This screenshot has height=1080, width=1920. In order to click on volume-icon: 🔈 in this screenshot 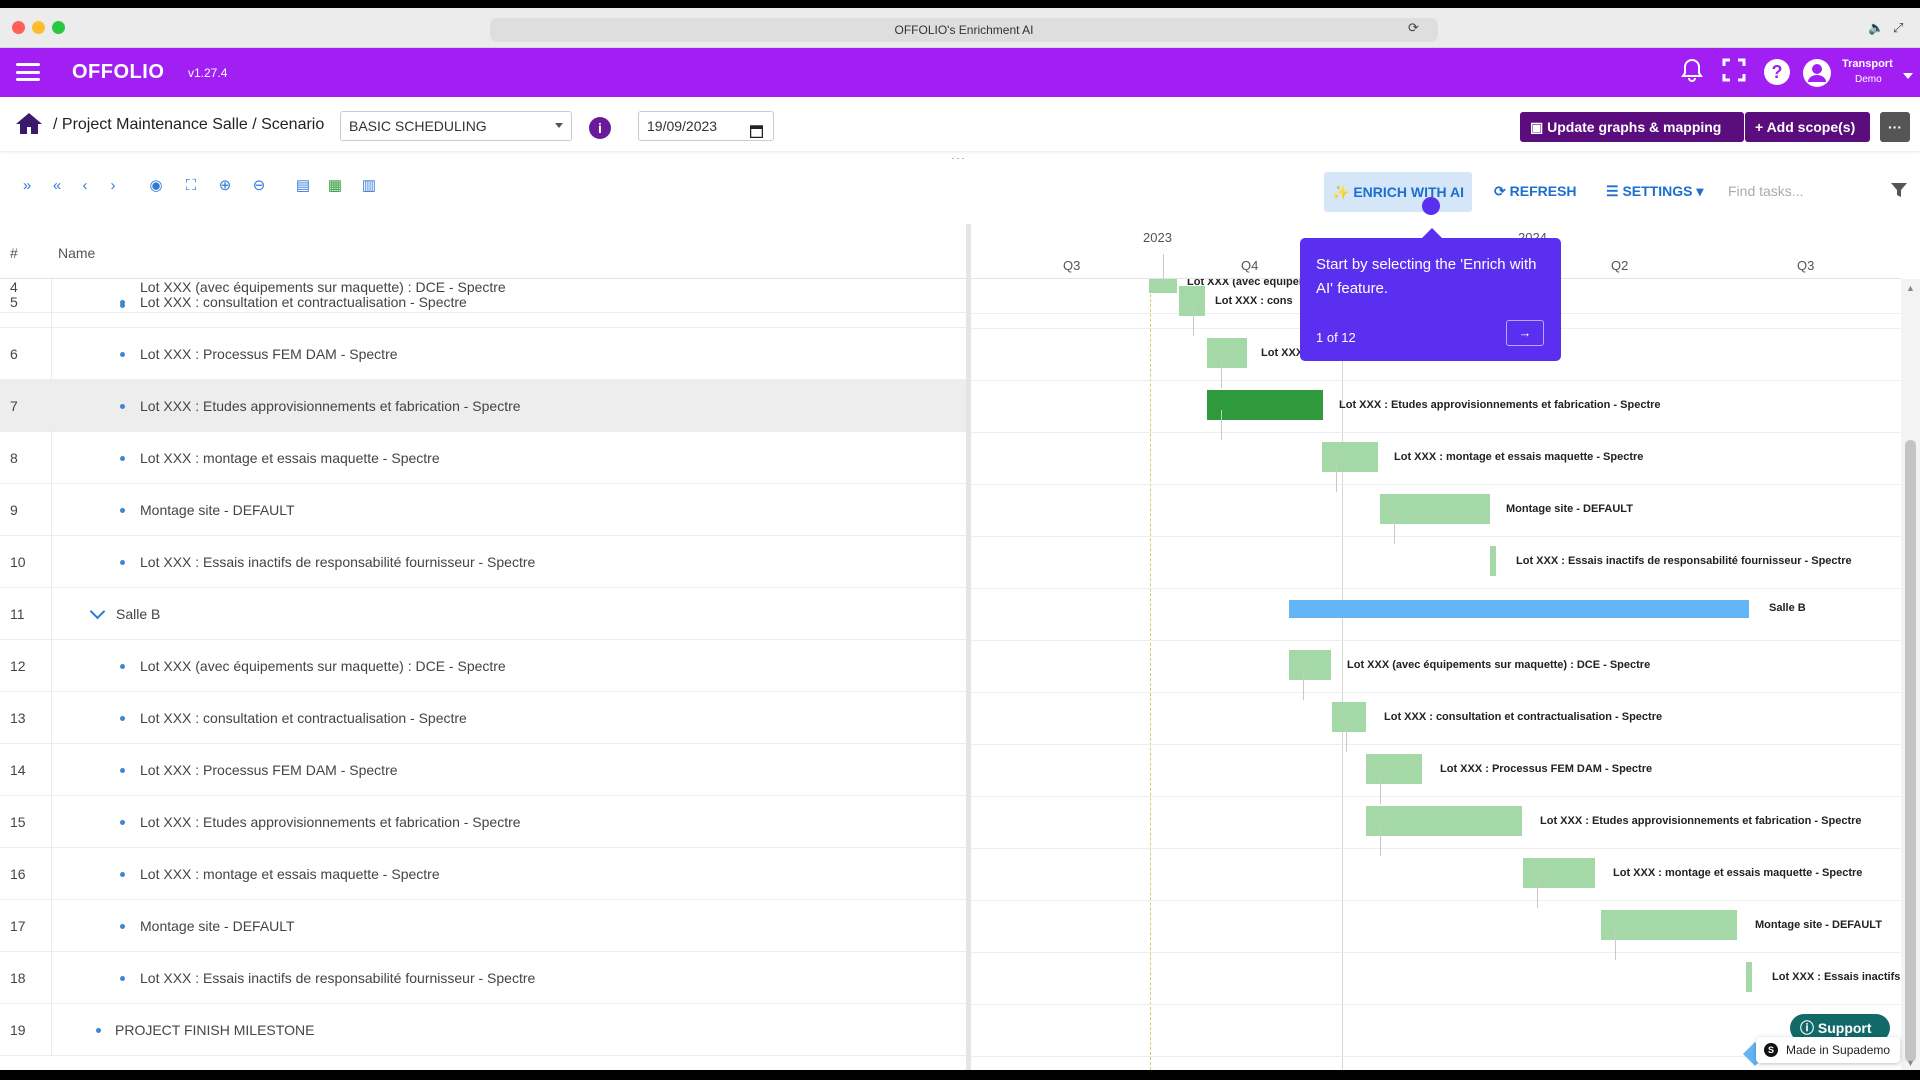, I will do `click(1876, 28)`.